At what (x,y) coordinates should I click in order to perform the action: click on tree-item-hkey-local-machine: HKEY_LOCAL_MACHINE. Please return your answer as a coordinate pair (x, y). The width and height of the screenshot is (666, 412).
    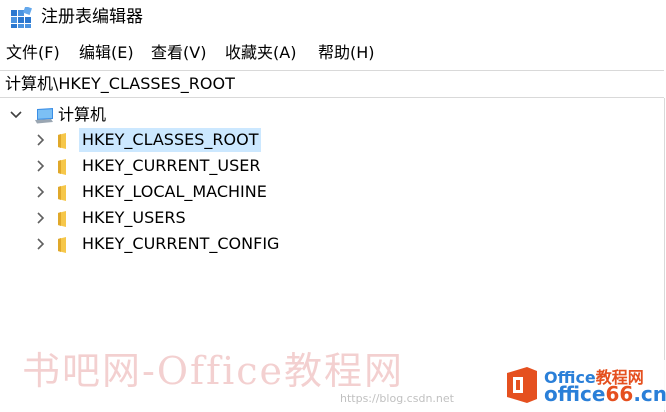
    Looking at the image, I should click on (150, 192).